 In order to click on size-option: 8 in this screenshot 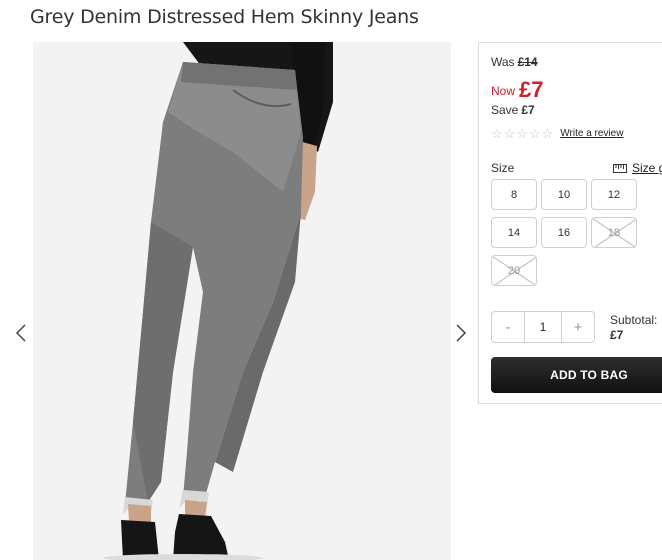, I will do `click(514, 194)`.